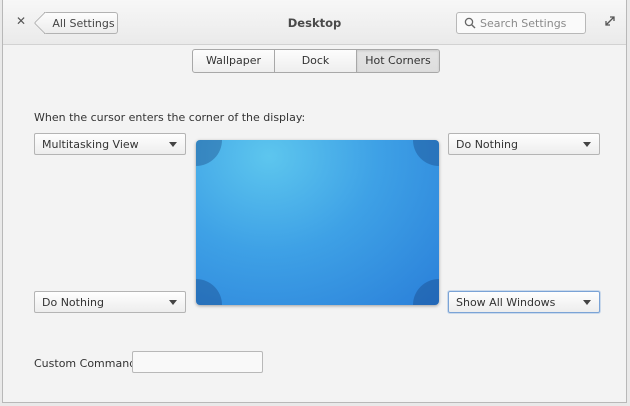 This screenshot has height=406, width=630. I want to click on bottom-right-corner-value: Show All Windows, so click(506, 302).